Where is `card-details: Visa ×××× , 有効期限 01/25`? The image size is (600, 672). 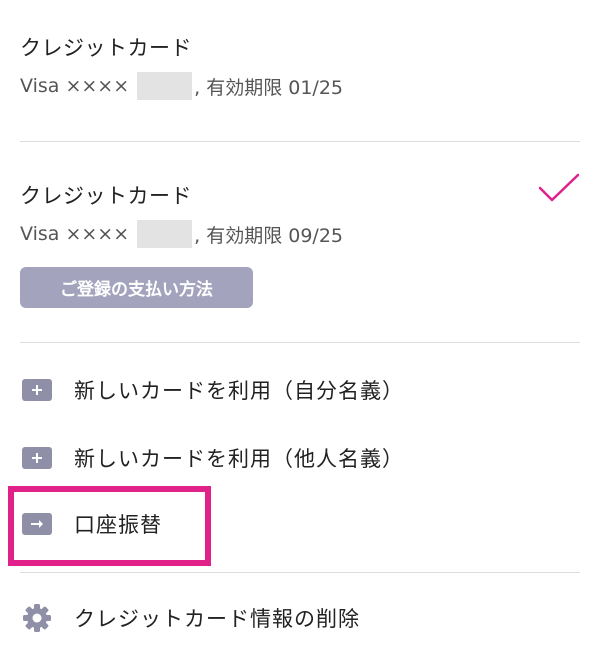 card-details: Visa ×××× , 有効期限 01/25 is located at coordinates (181, 86).